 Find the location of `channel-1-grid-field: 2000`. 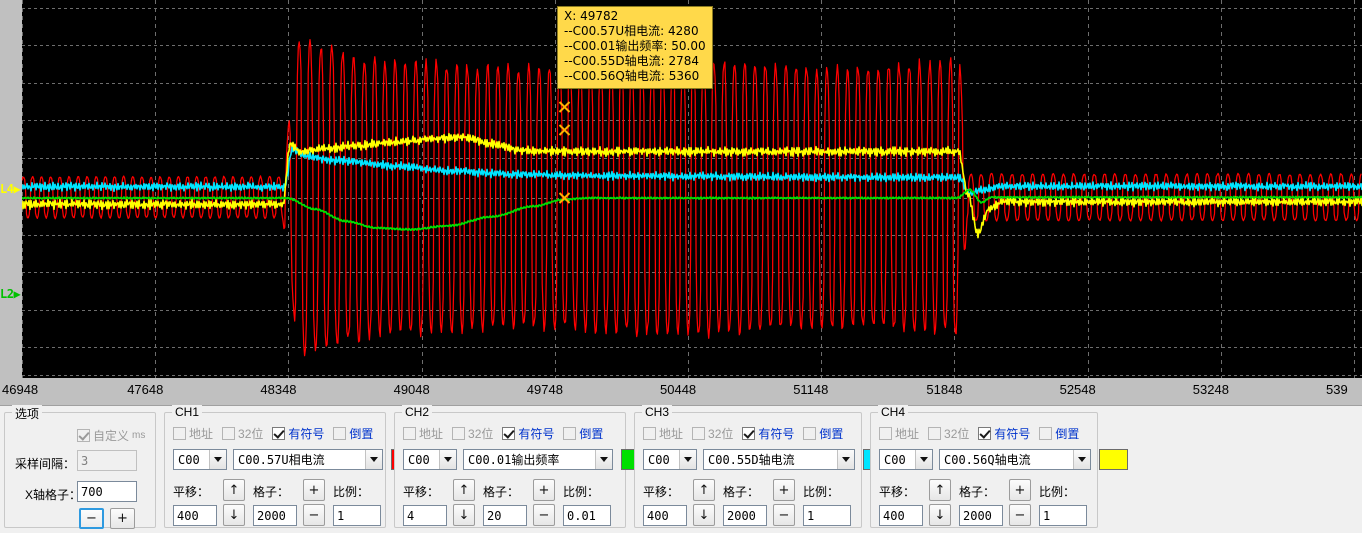

channel-1-grid-field: 2000 is located at coordinates (275, 515).